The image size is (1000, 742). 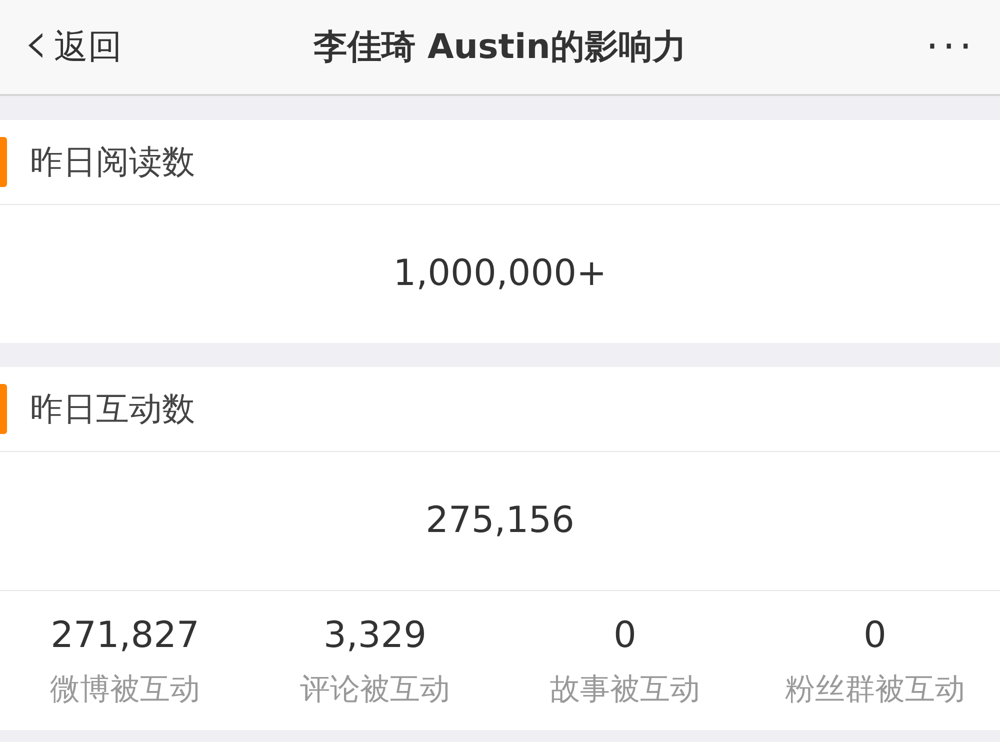 What do you see at coordinates (500, 47) in the screenshot?
I see `page-title: 李佳琦 Austin的影响力` at bounding box center [500, 47].